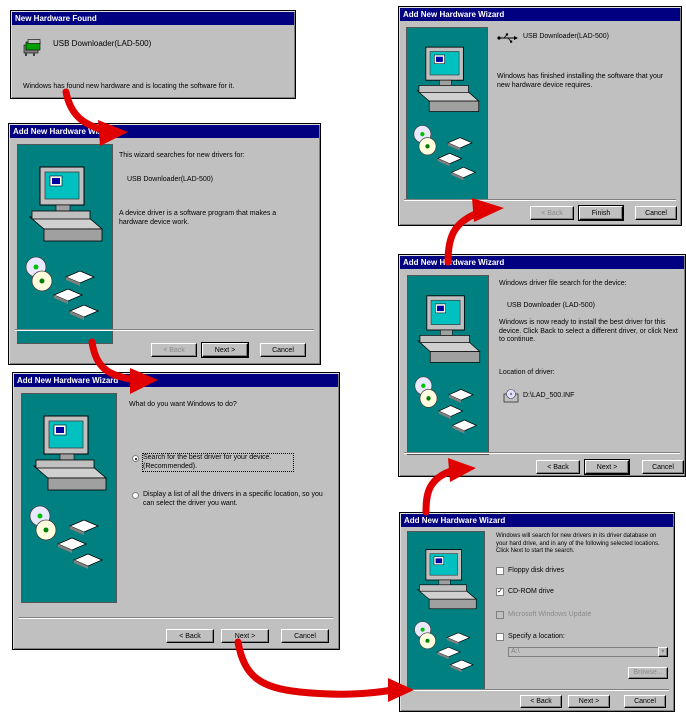 The width and height of the screenshot is (686, 727). I want to click on finish-button: Finish, so click(601, 213).